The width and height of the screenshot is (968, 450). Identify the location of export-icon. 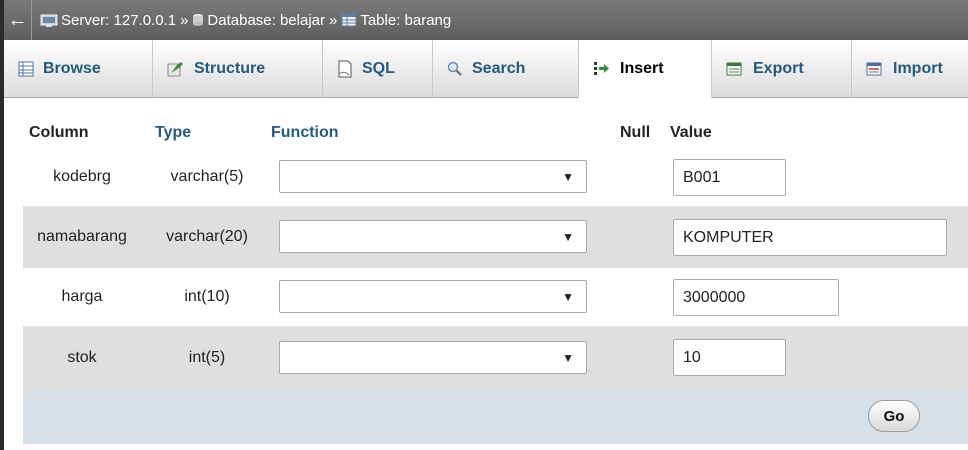
(735, 69).